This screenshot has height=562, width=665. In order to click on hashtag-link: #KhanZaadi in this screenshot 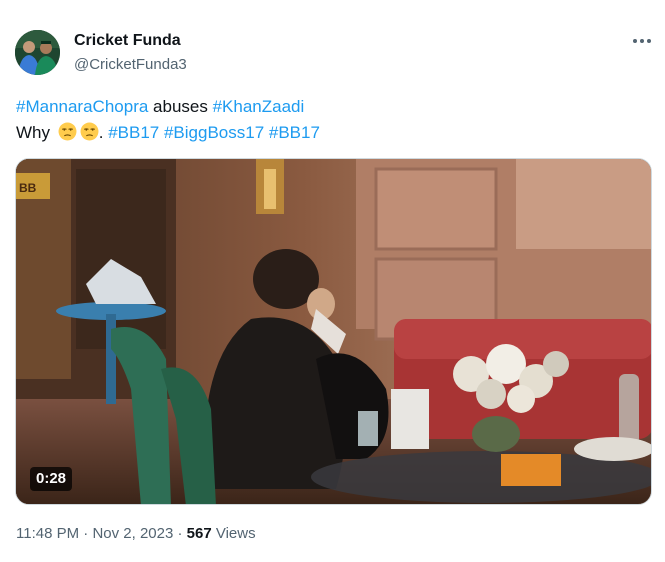, I will do `click(259, 106)`.